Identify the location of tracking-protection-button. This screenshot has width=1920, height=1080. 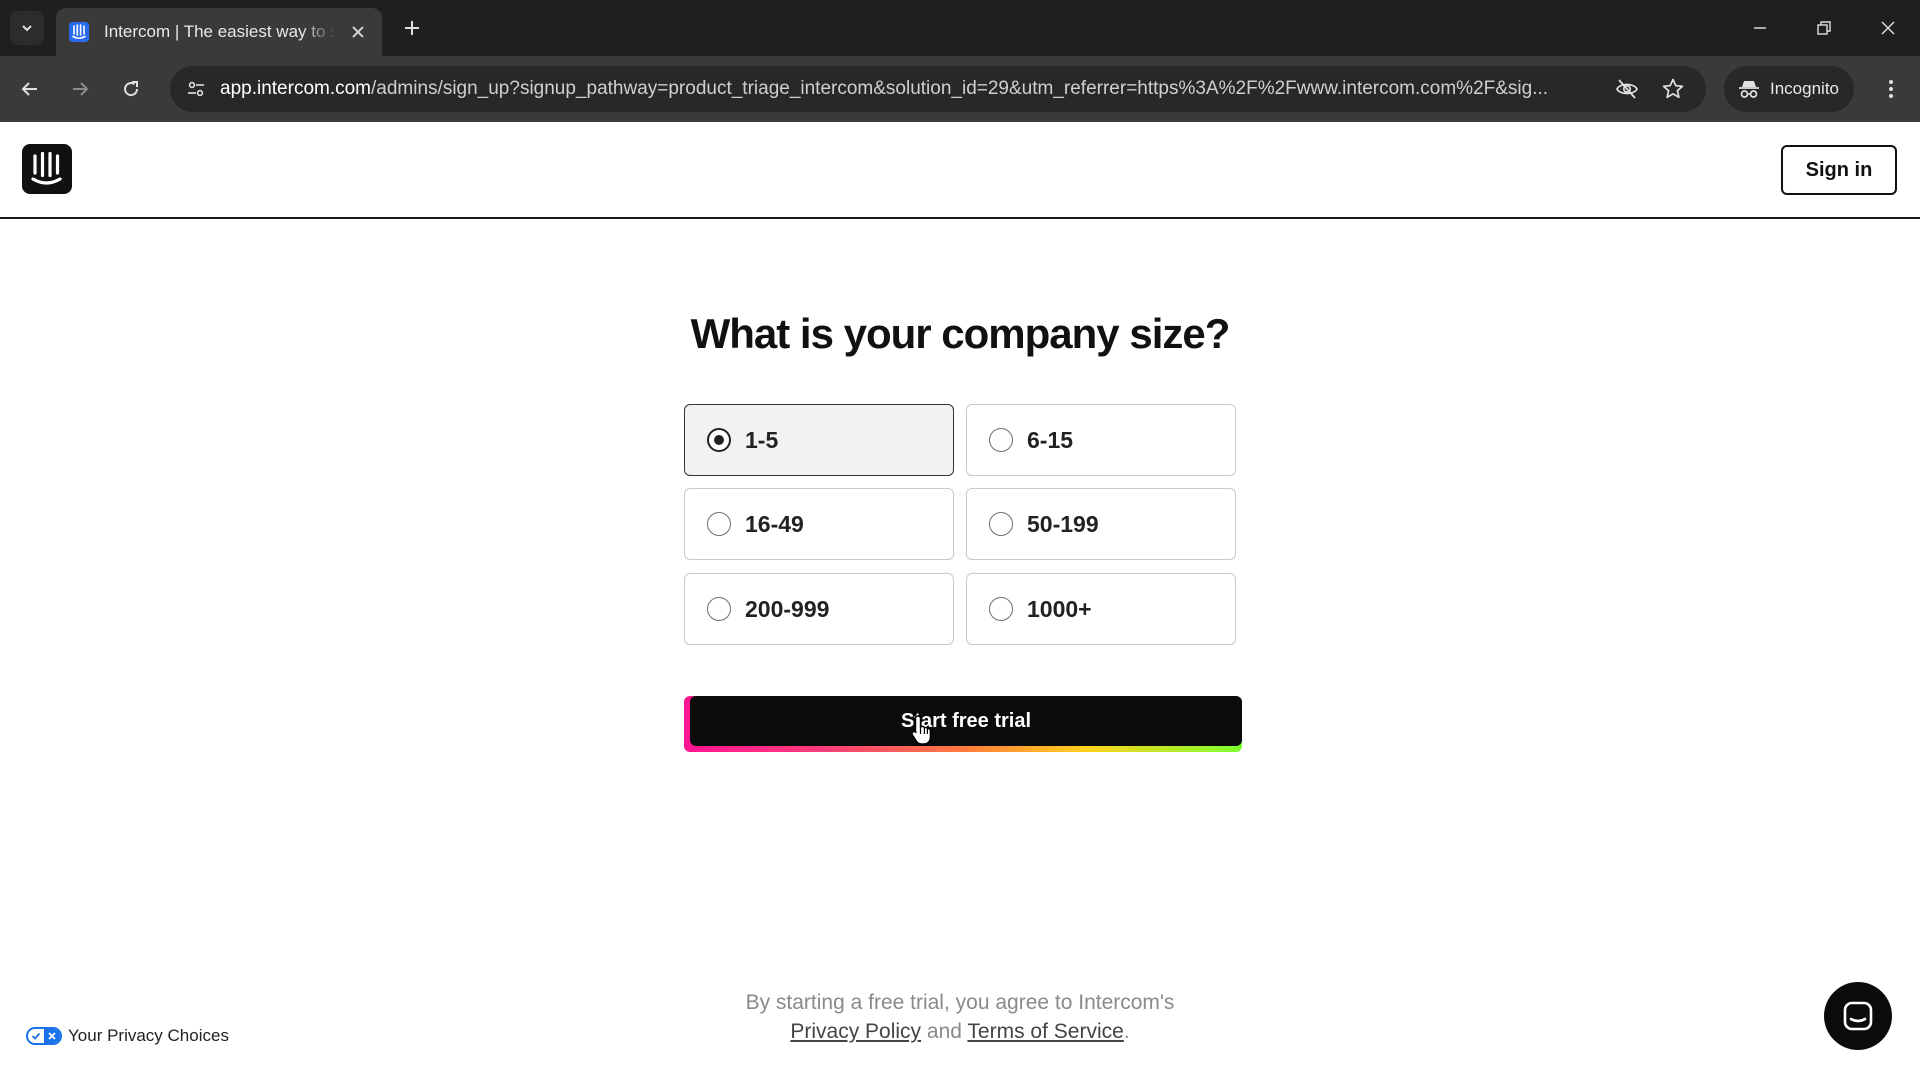
(1627, 89).